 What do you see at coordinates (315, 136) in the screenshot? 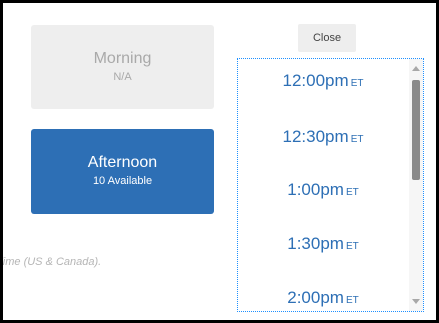
I see `time-value: 12:30pm` at bounding box center [315, 136].